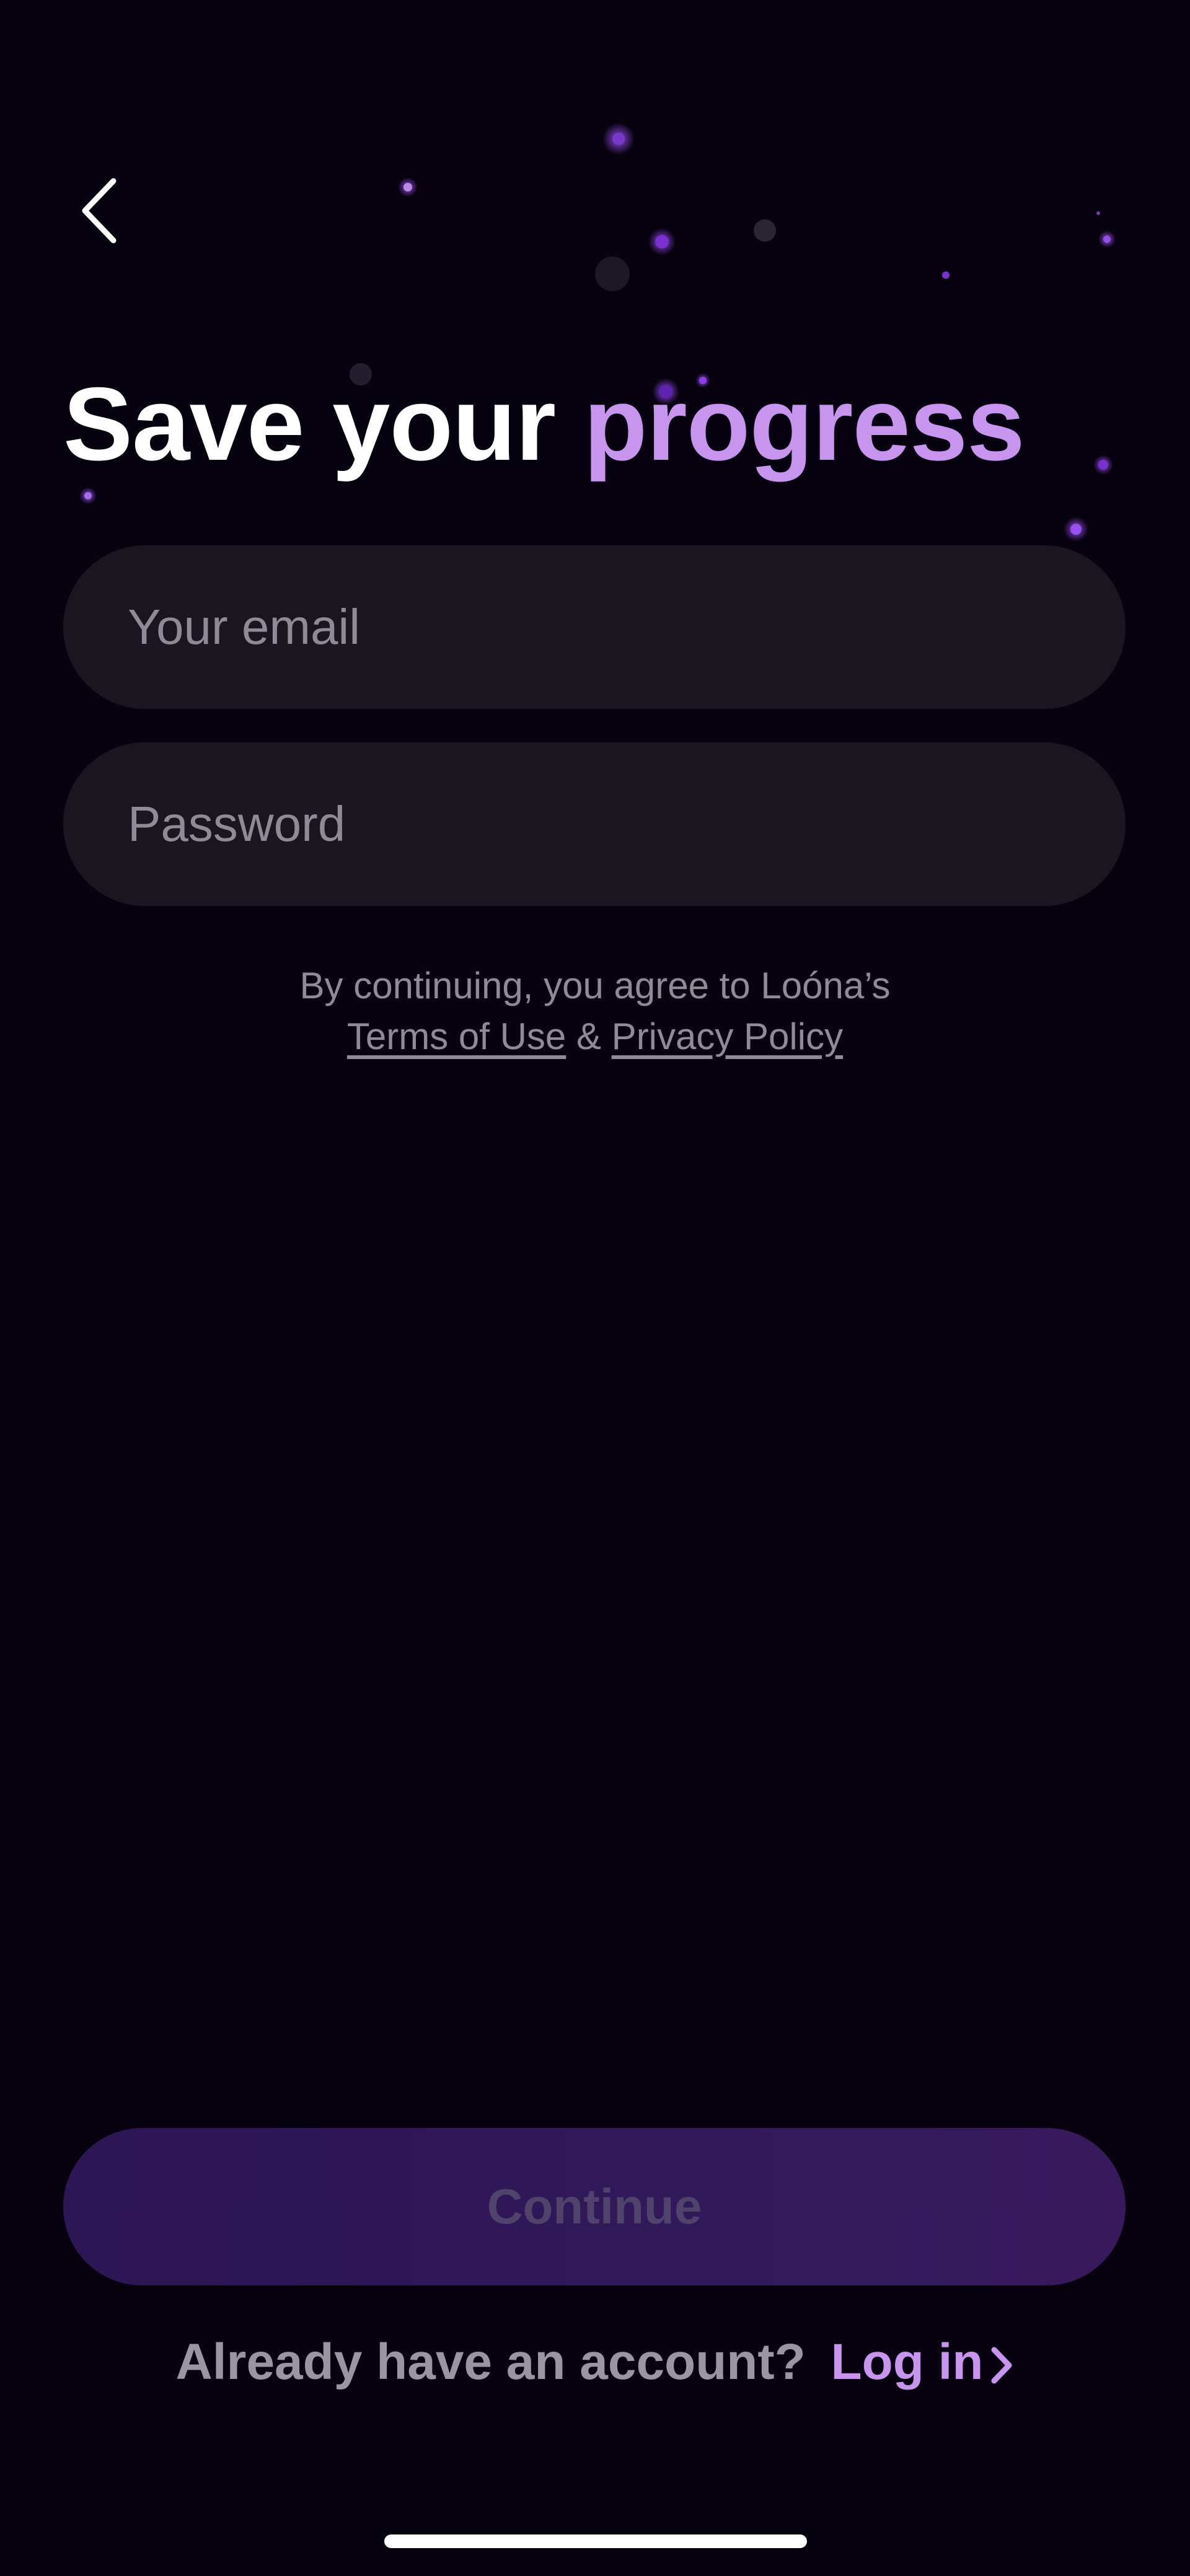  I want to click on login-row: Already have an account? Log in, so click(595, 2362).